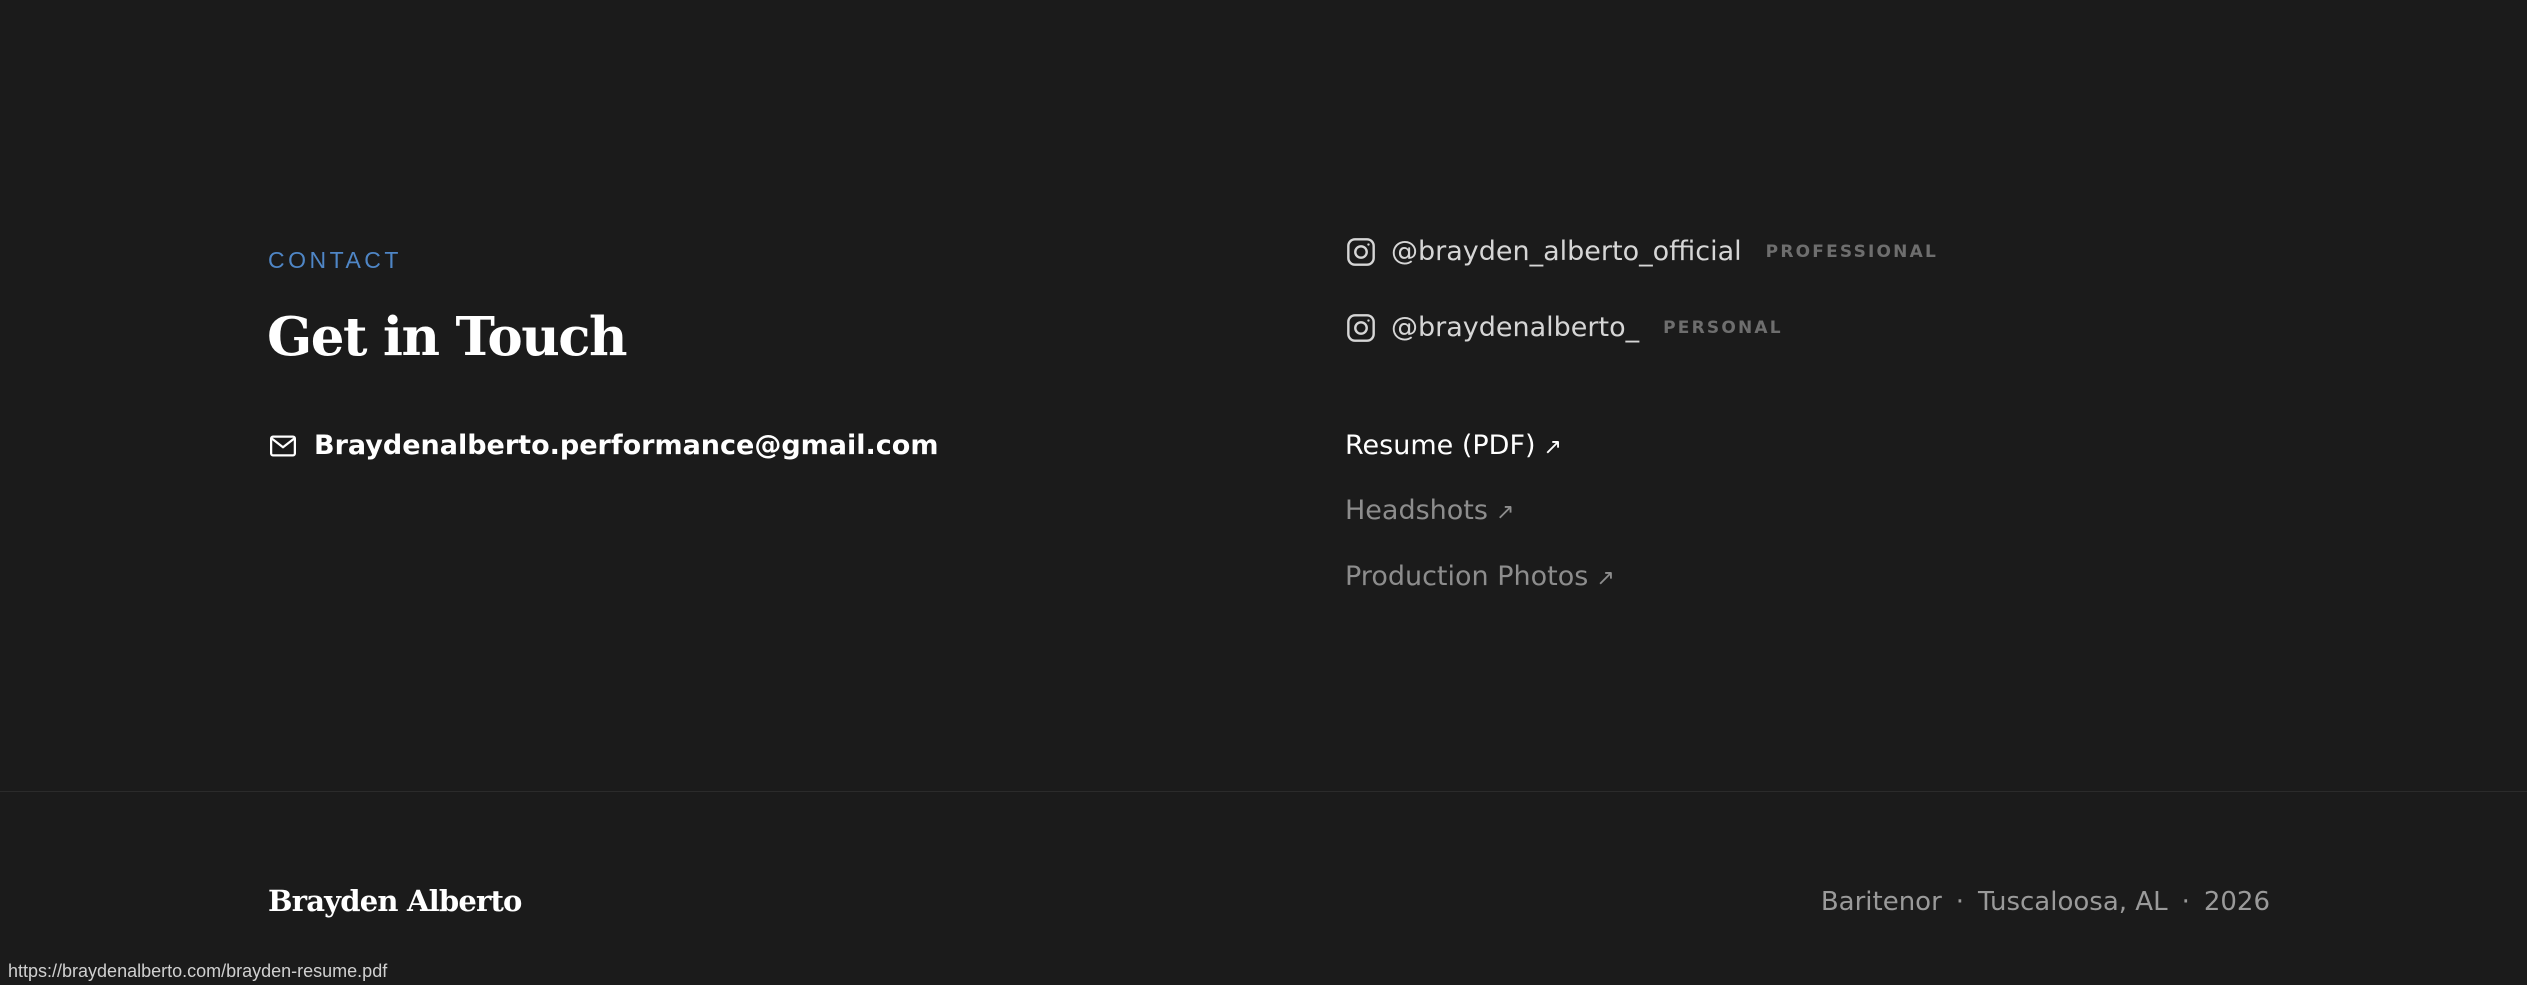  I want to click on mail-icon, so click(283, 446).